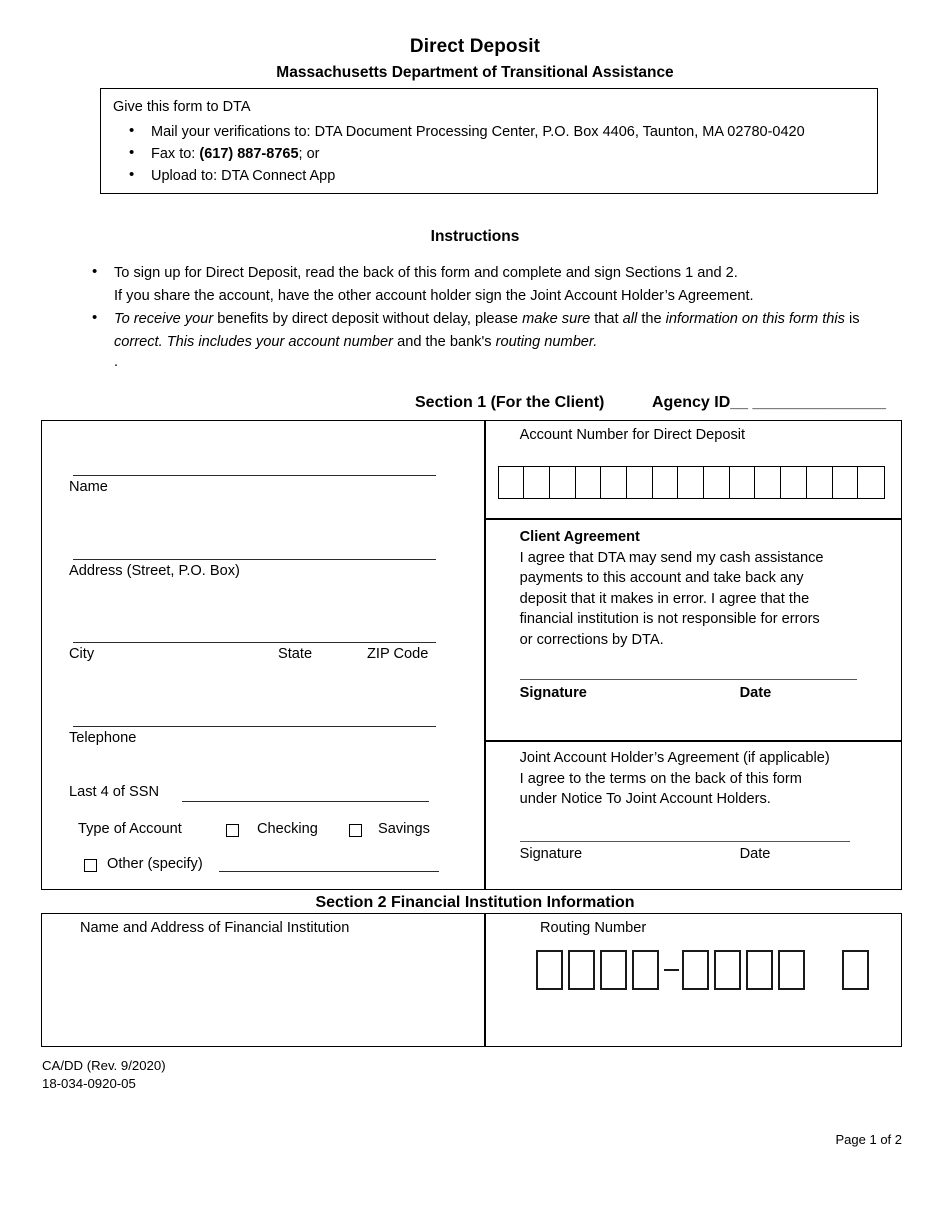 The width and height of the screenshot is (950, 1230). I want to click on client-signature-line, so click(688, 680).